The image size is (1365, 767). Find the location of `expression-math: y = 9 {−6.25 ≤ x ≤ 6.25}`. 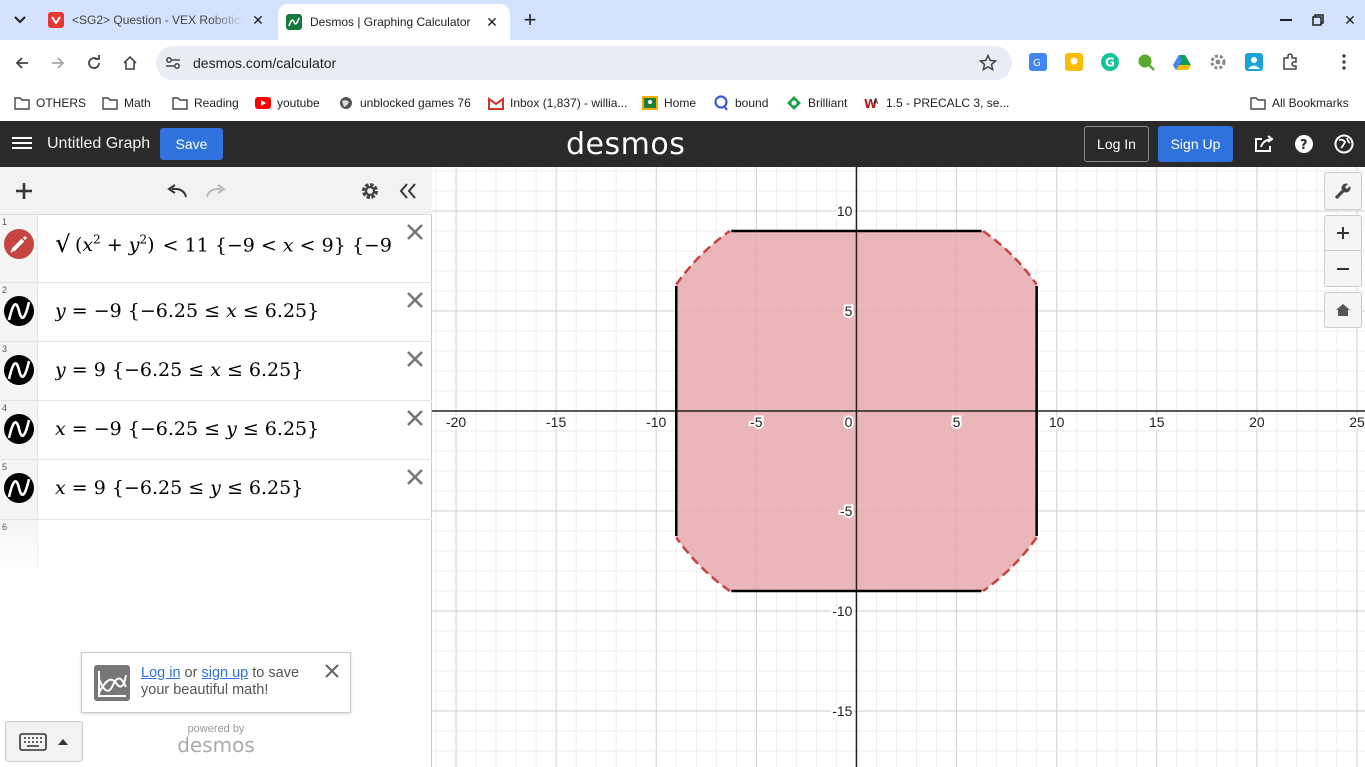

expression-math: y = 9 {−6.25 ≤ x ≤ 6.25} is located at coordinates (179, 370).